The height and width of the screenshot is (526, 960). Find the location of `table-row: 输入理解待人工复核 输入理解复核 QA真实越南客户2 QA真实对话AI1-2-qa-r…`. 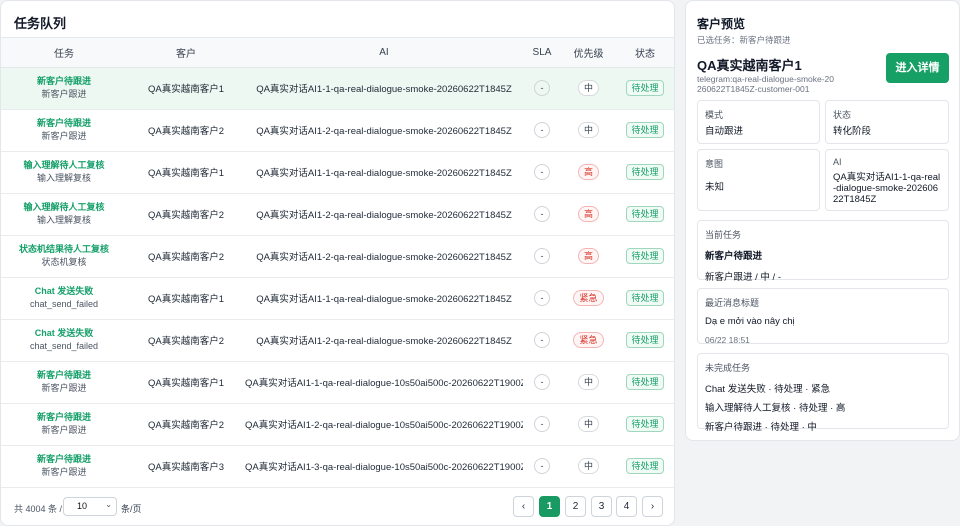

table-row: 输入理解待人工复核 输入理解复核 QA真实越南客户2 QA真实对话AI1-2-qa-r… is located at coordinates (337, 214).